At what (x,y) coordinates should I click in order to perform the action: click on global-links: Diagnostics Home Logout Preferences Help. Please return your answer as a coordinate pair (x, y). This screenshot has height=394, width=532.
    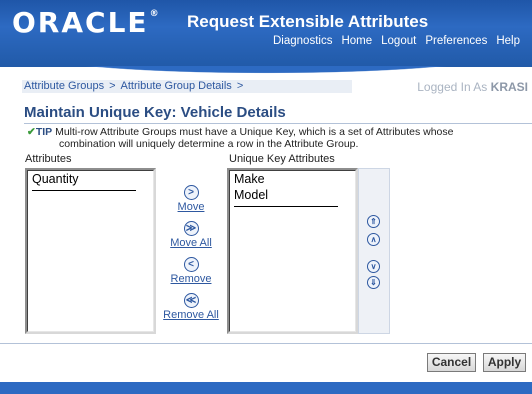
    Looking at the image, I should click on (396, 41).